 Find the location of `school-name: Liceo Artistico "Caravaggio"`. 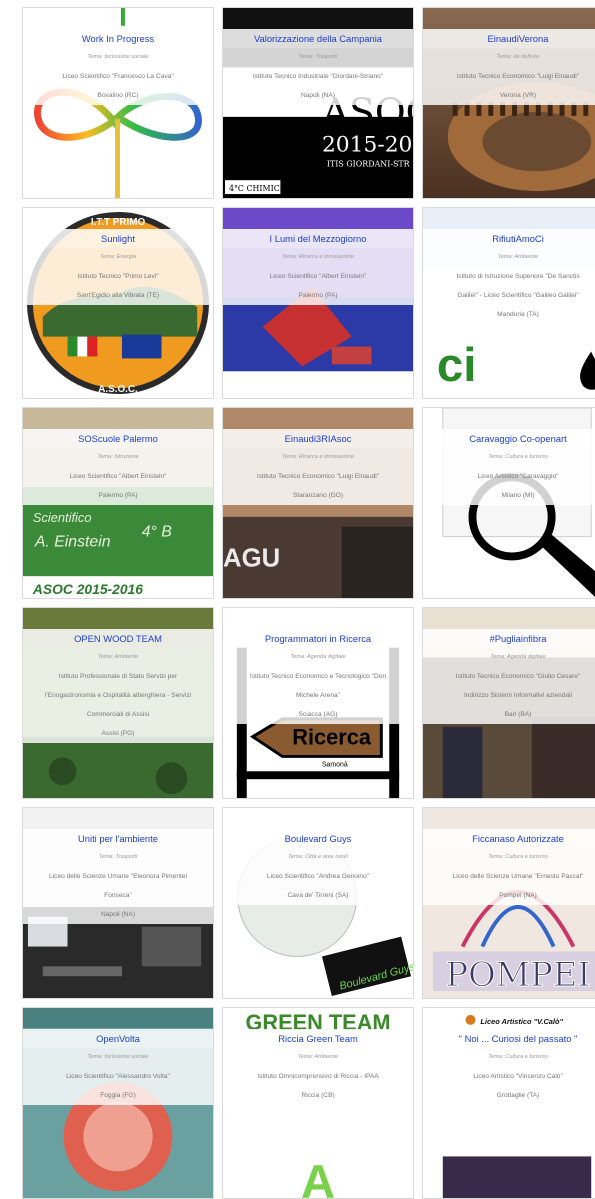

school-name: Liceo Artistico "Caravaggio" is located at coordinates (509, 476).